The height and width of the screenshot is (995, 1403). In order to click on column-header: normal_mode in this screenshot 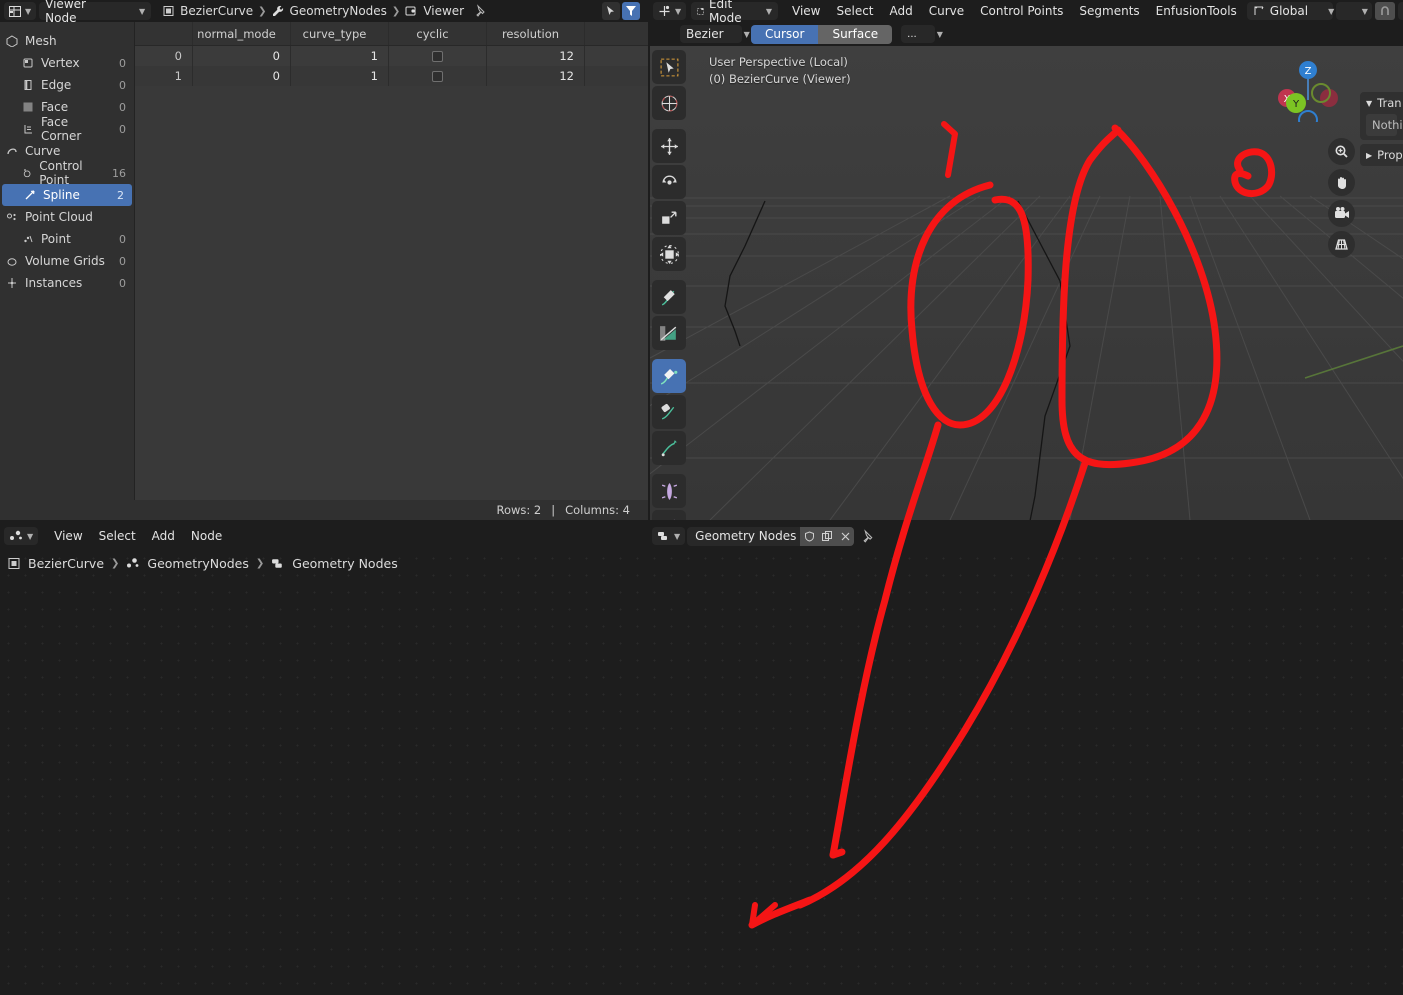, I will do `click(242, 33)`.